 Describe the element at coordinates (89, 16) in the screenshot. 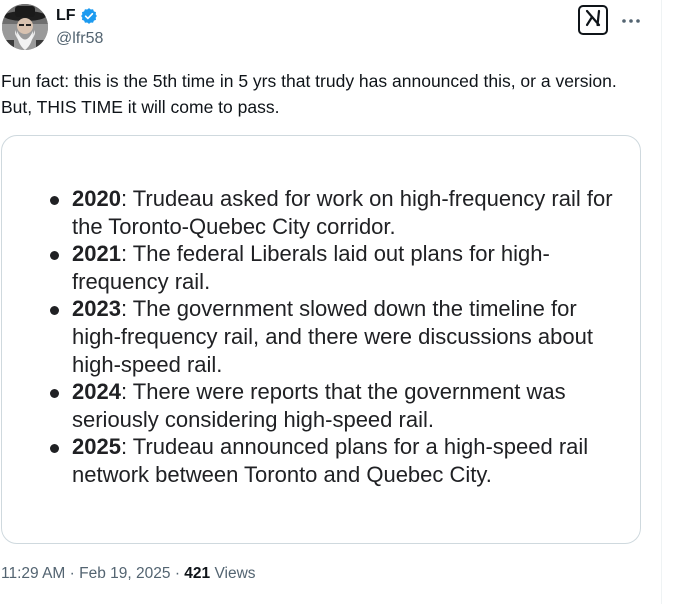

I see `verified-badge-icon` at that location.